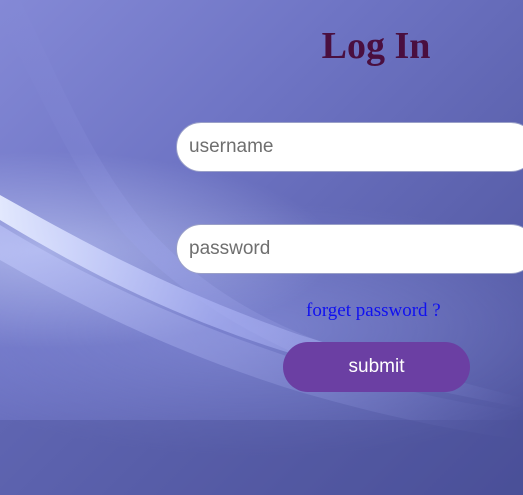 Image resolution: width=523 pixels, height=495 pixels. Describe the element at coordinates (376, 367) in the screenshot. I see `submit-button: submit` at that location.